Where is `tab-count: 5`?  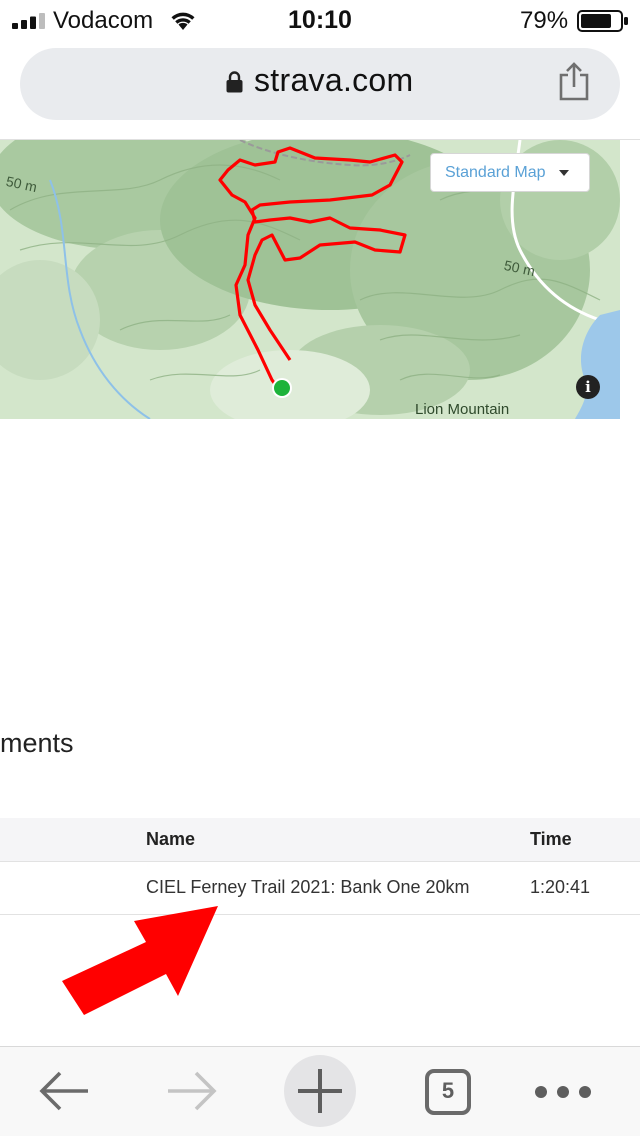 tab-count: 5 is located at coordinates (448, 1090).